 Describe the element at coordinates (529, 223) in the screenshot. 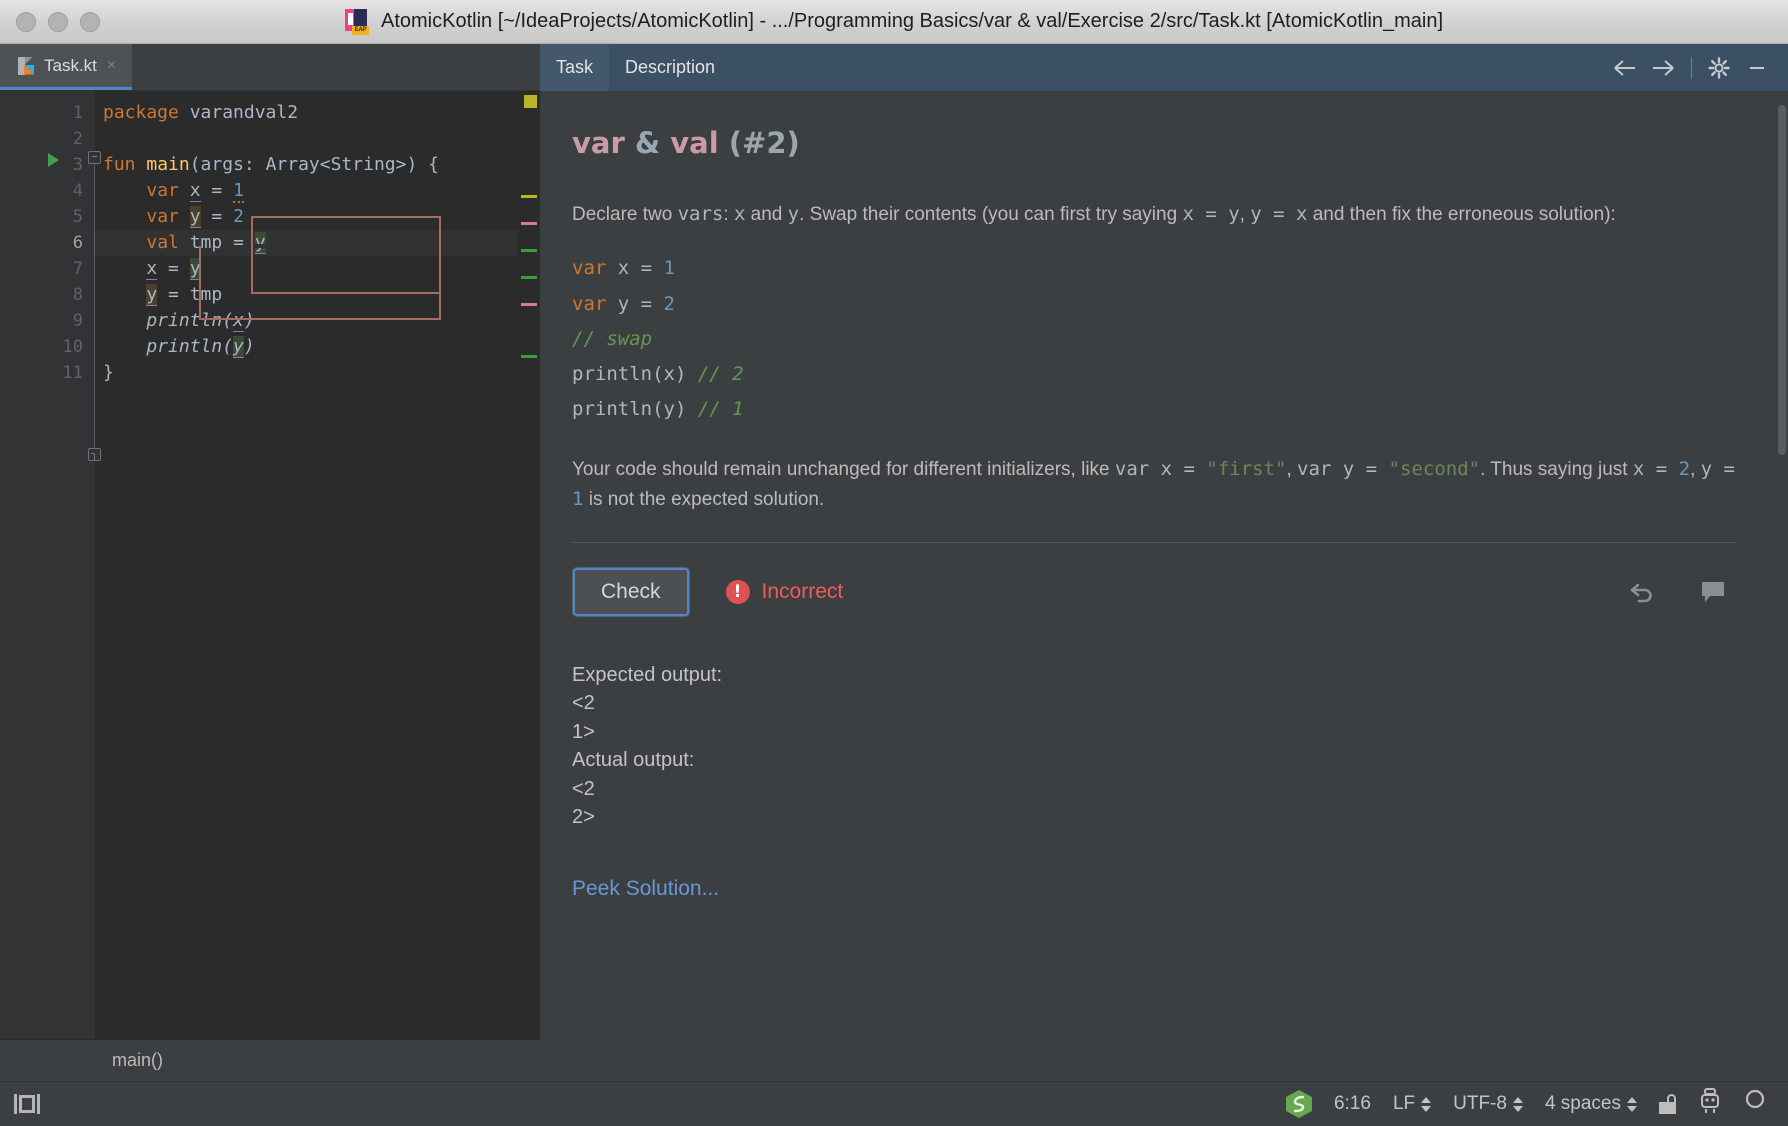

I see `change-marker-pink` at that location.